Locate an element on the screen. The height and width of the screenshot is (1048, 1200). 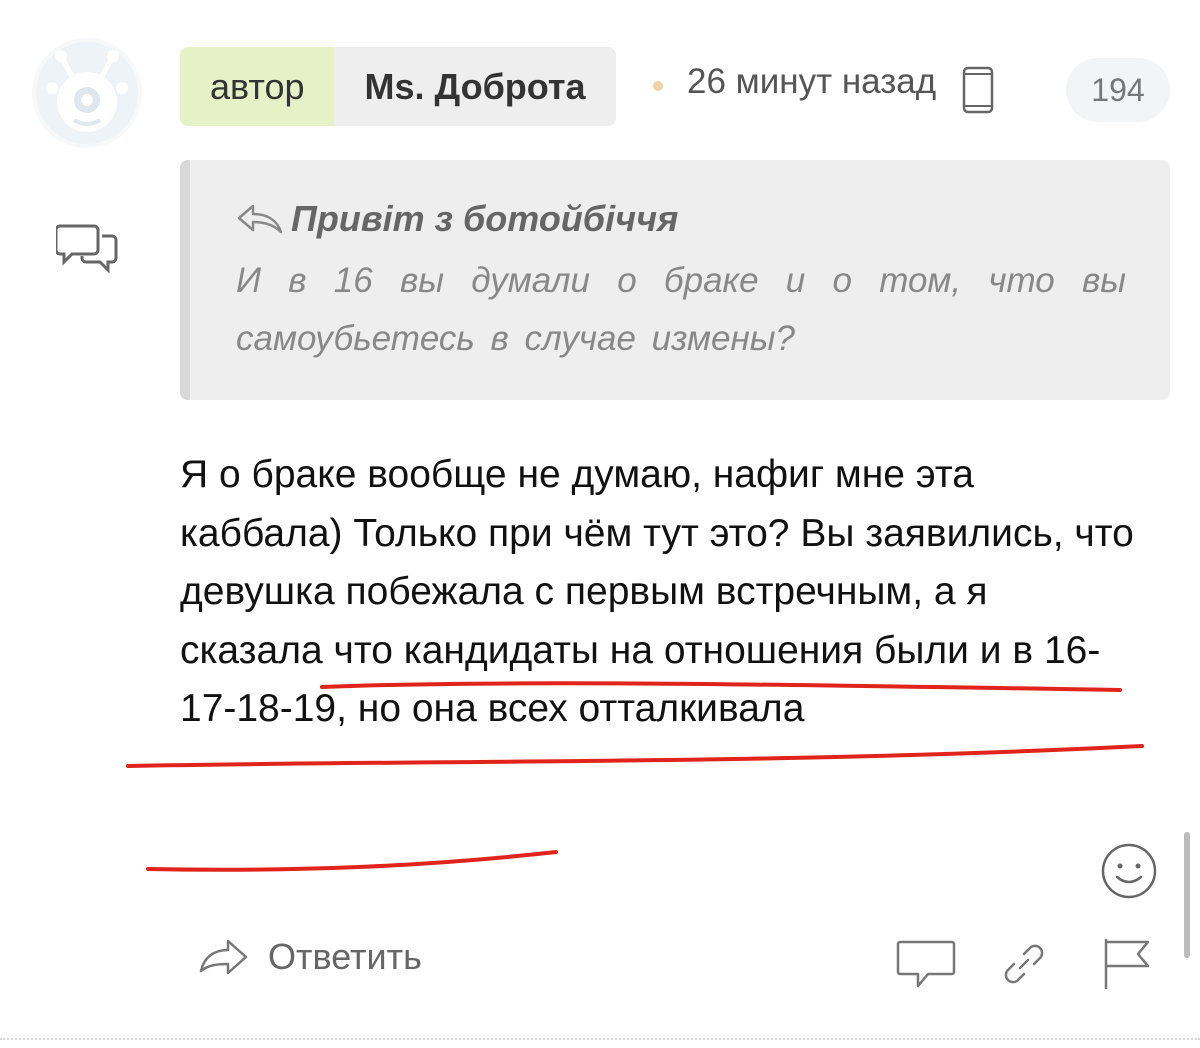
reply-button: Ответить is located at coordinates (310, 957).